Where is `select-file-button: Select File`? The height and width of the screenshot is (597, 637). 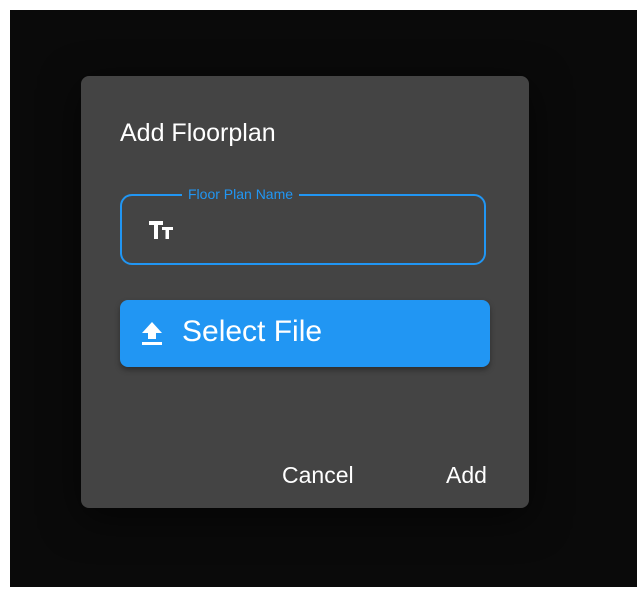
select-file-button: Select File is located at coordinates (305, 333).